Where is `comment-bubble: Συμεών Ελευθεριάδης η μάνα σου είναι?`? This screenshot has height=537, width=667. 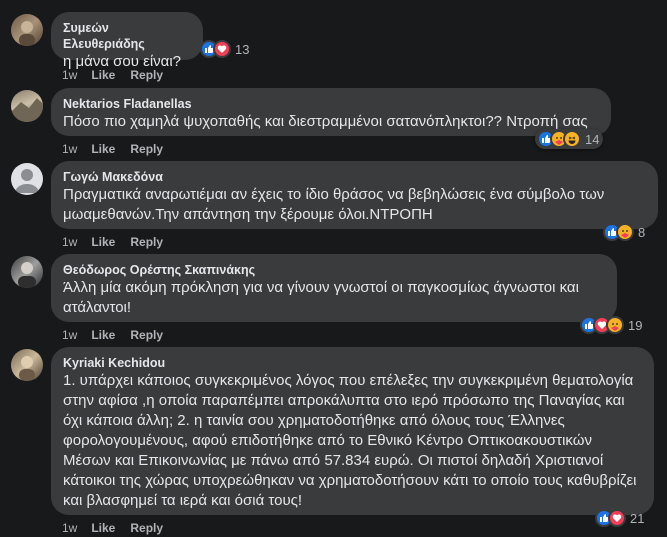 comment-bubble: Συμεών Ελευθεριάδης η μάνα σου είναι? is located at coordinates (127, 41).